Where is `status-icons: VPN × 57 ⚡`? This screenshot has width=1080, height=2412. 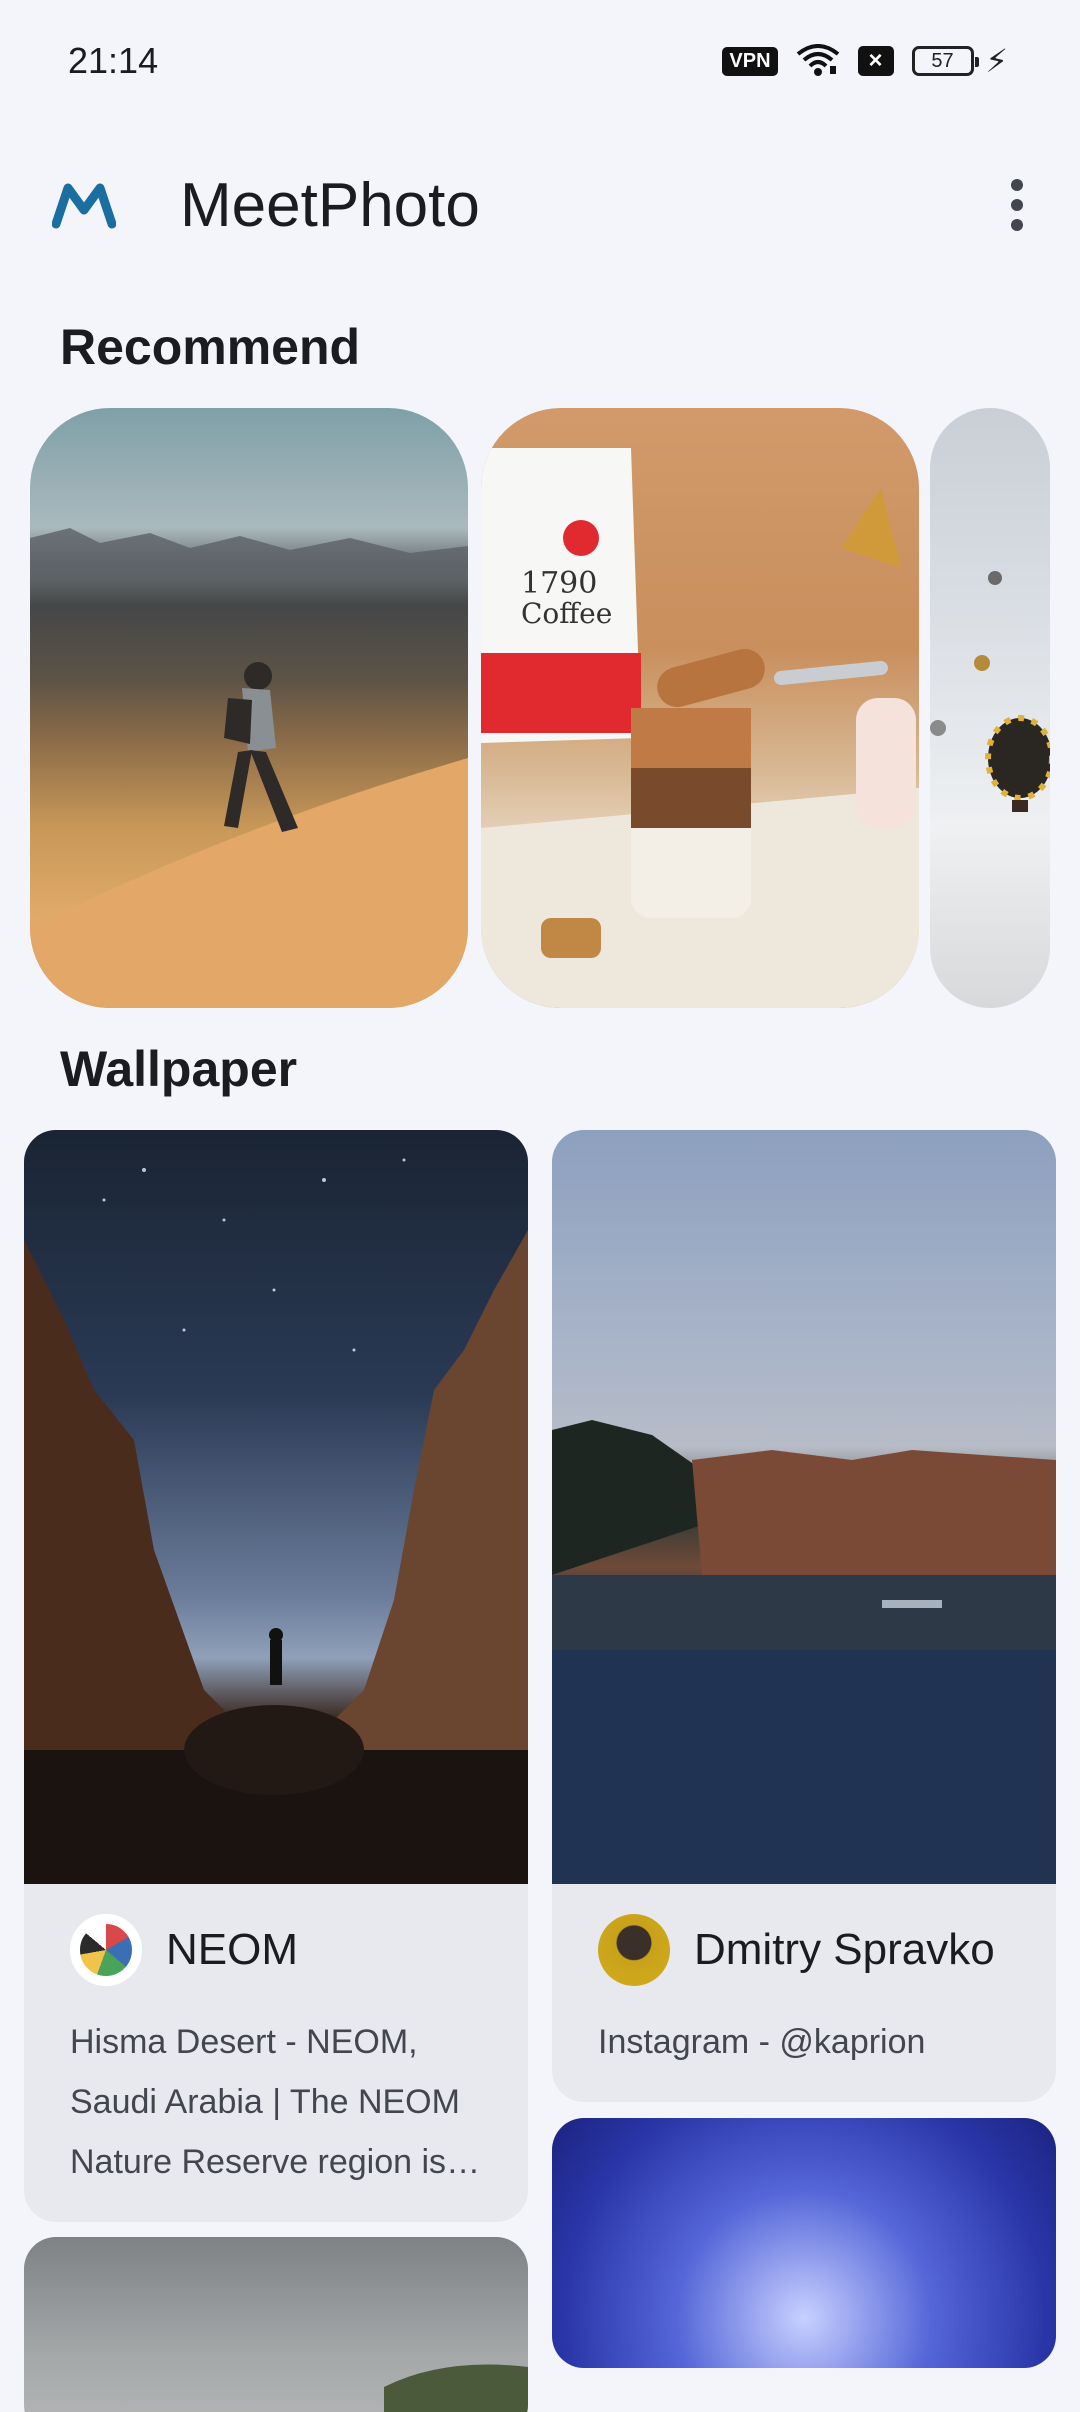
status-icons: VPN × 57 ⚡ is located at coordinates (865, 61).